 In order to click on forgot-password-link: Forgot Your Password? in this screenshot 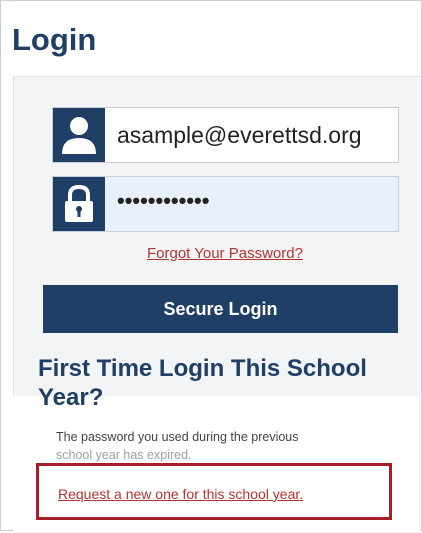, I will do `click(225, 253)`.